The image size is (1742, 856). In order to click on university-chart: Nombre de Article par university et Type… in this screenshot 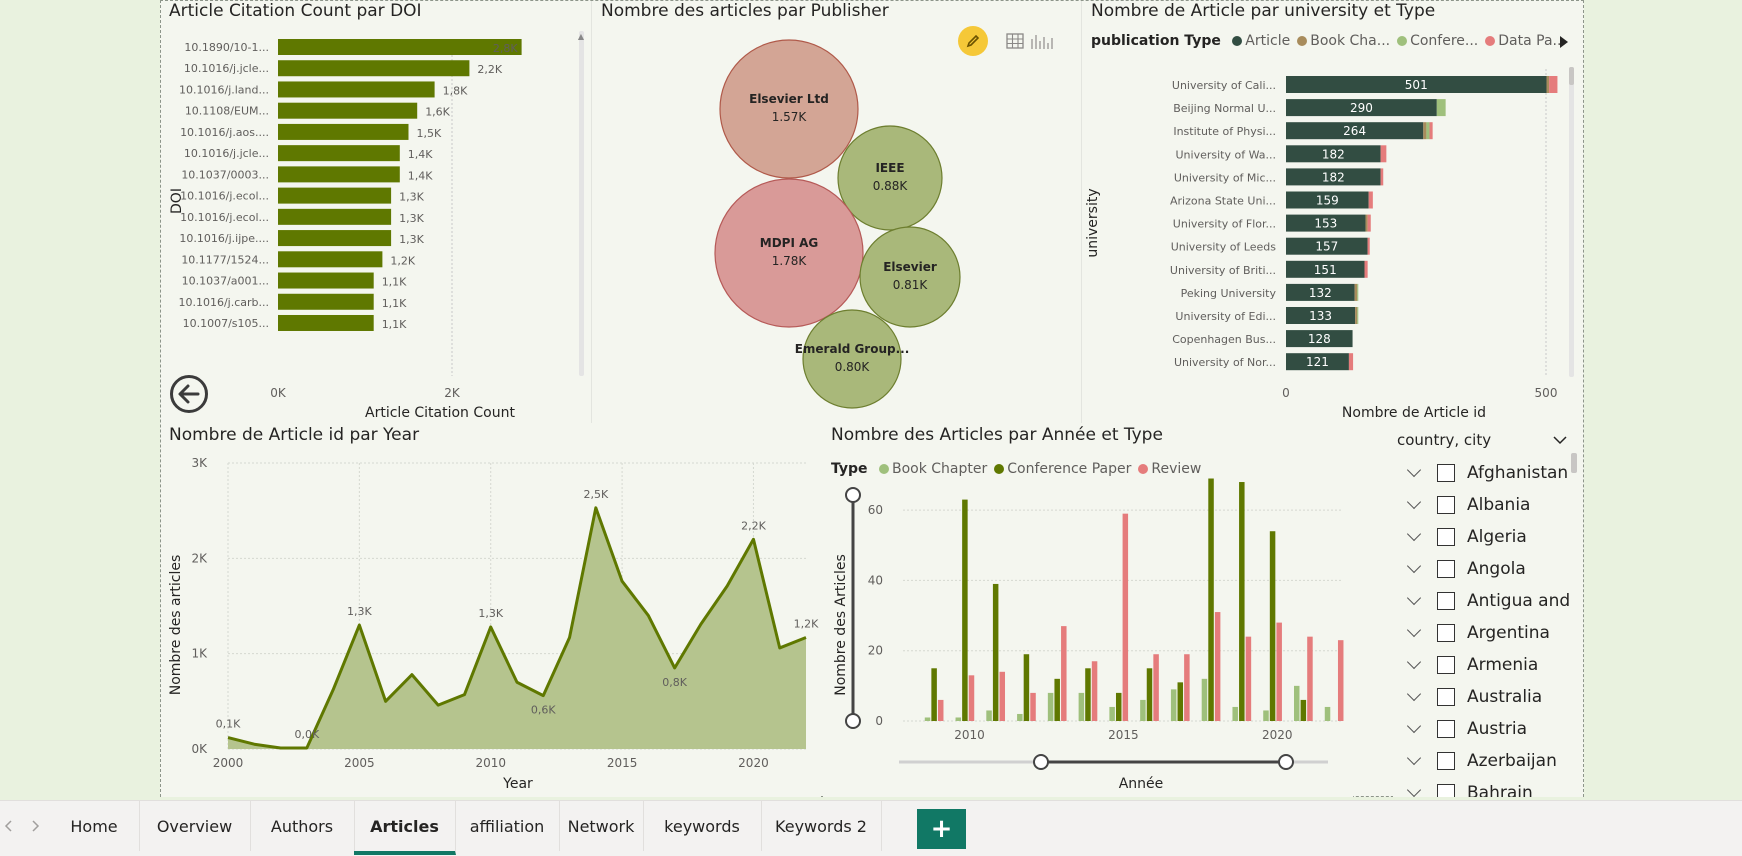, I will do `click(1333, 212)`.